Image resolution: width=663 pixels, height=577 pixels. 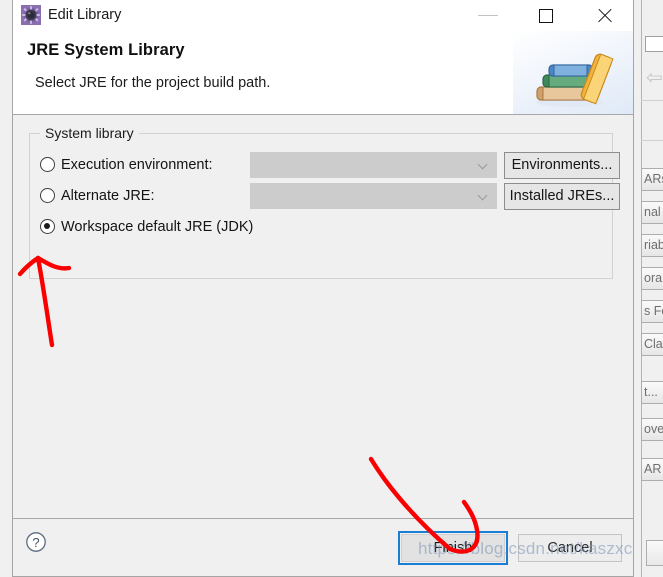 I want to click on dialog-footer: ? Finish Cancel, so click(x=323, y=547).